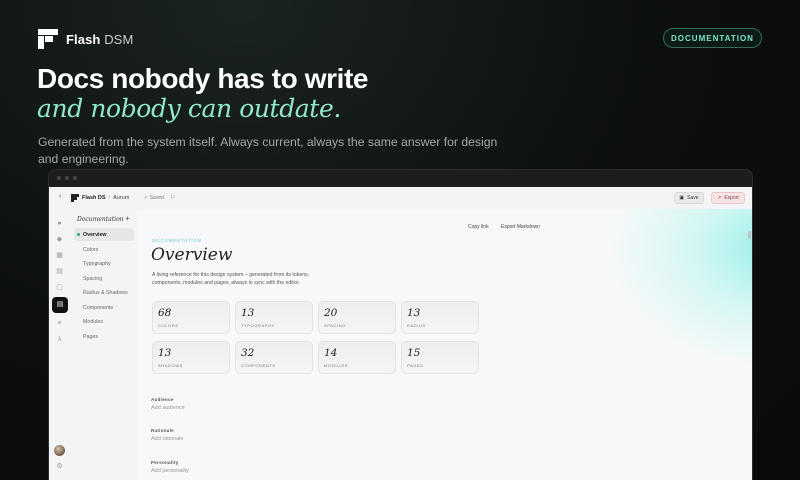 The image size is (800, 480). I want to click on back-chevron-icon: ‹, so click(60, 196).